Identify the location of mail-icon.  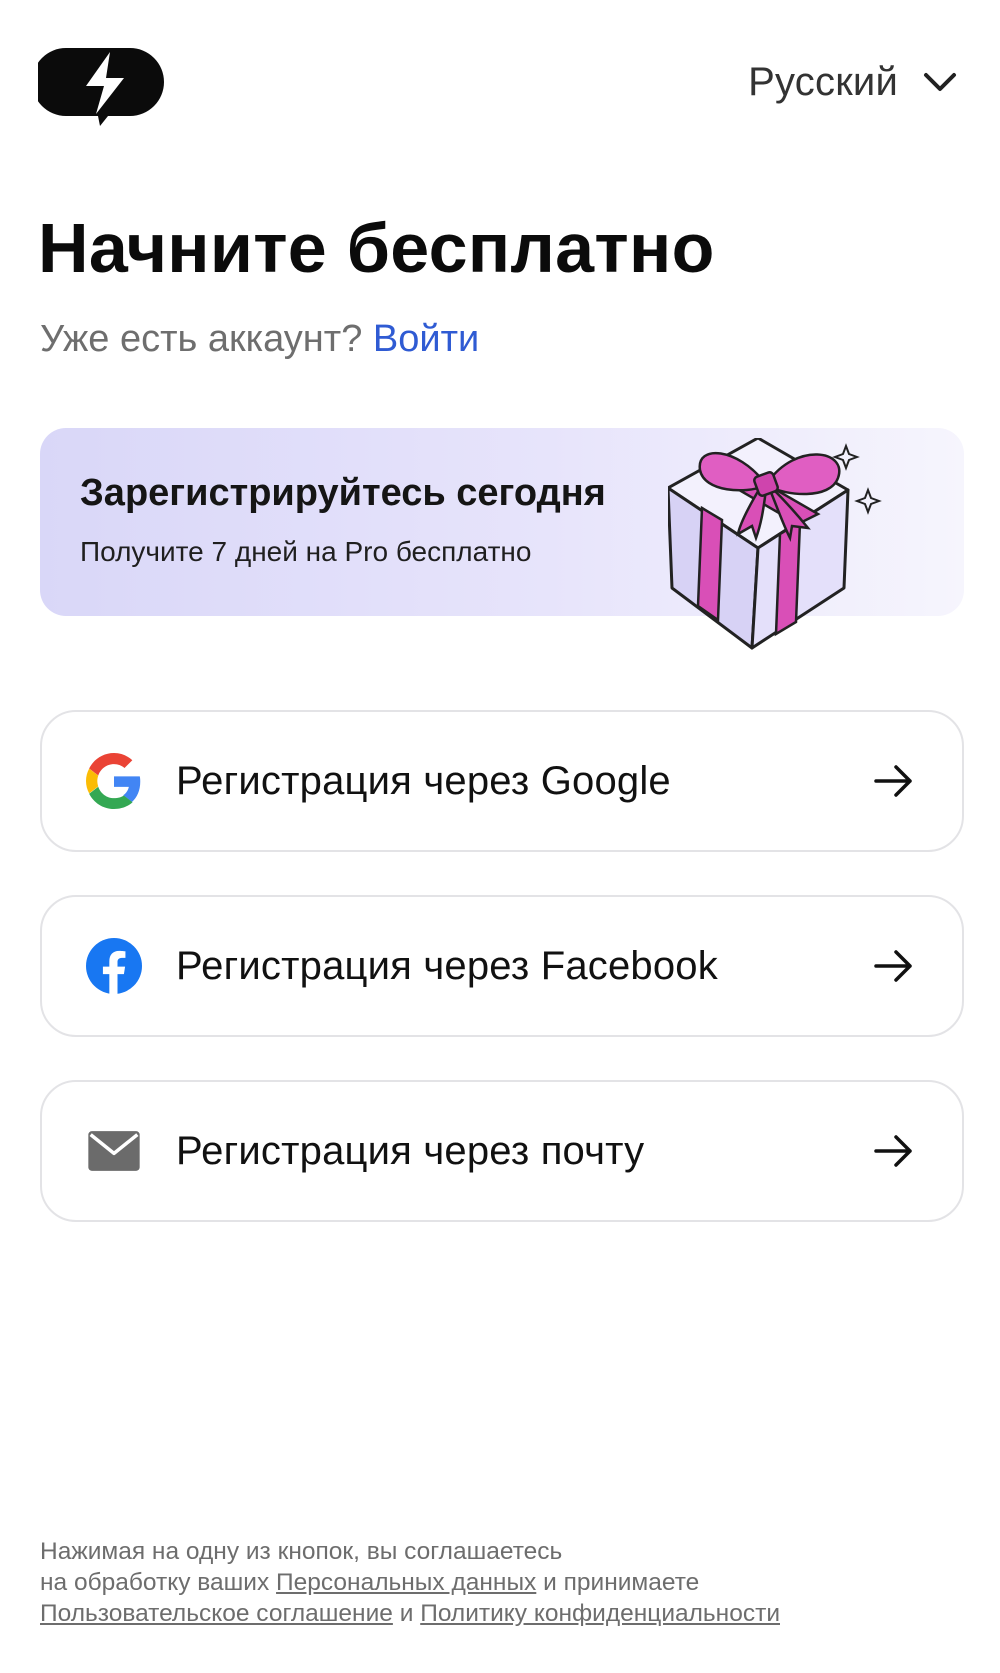
(114, 1151).